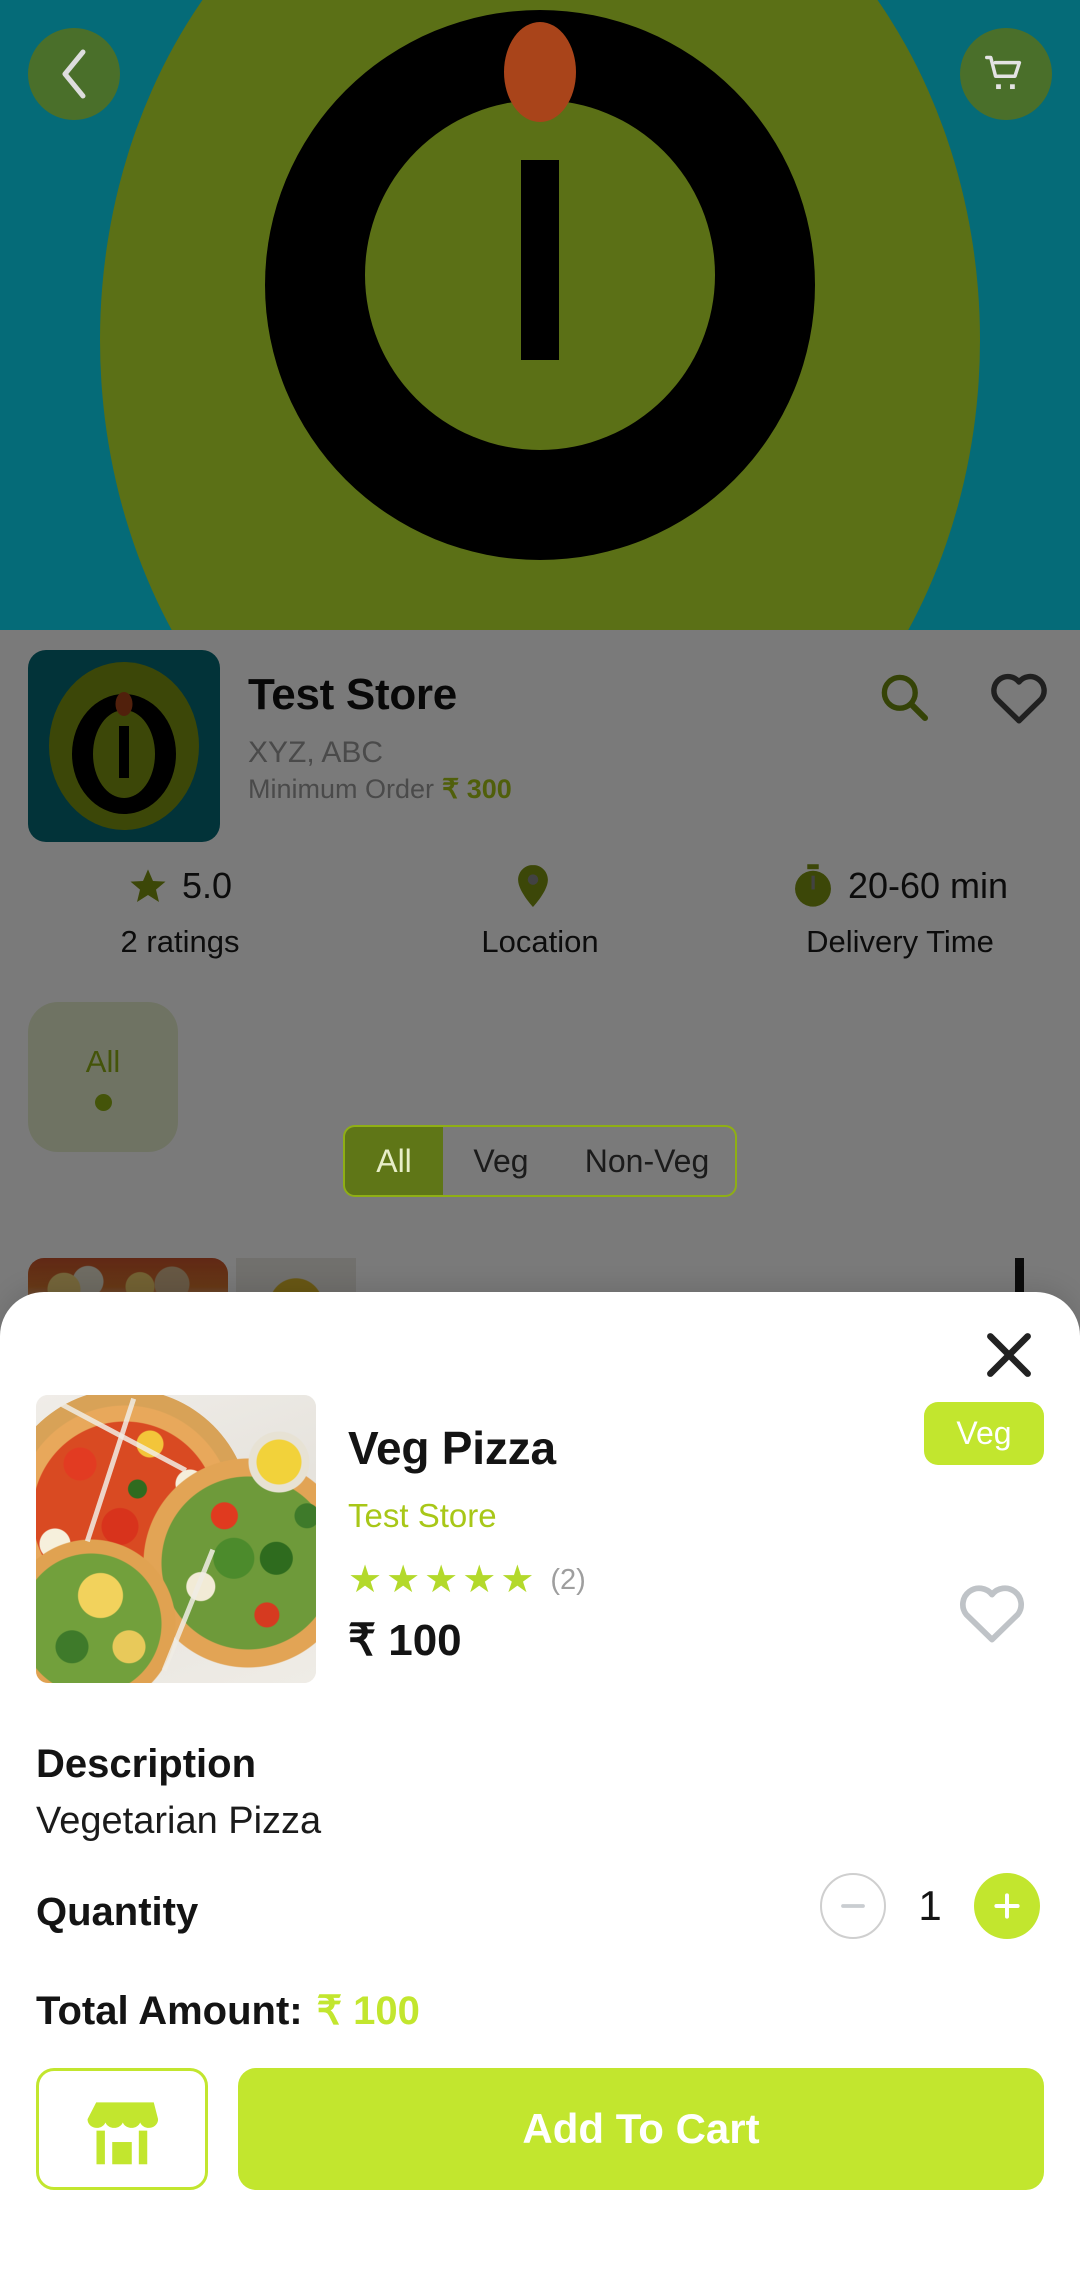  What do you see at coordinates (122, 2133) in the screenshot?
I see `storefront-icon` at bounding box center [122, 2133].